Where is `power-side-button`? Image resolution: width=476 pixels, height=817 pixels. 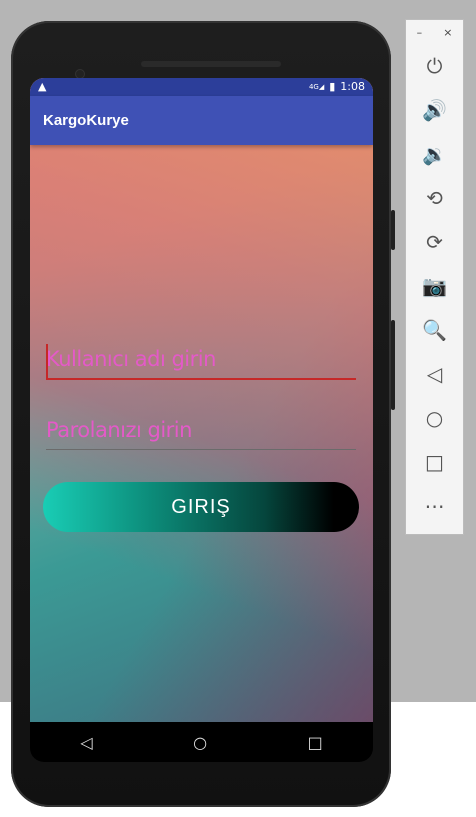 power-side-button is located at coordinates (393, 230).